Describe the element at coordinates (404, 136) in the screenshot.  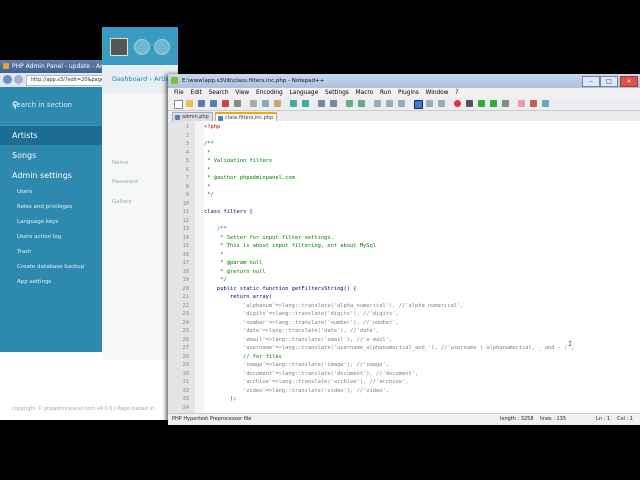
I see `code-line: 2` at that location.